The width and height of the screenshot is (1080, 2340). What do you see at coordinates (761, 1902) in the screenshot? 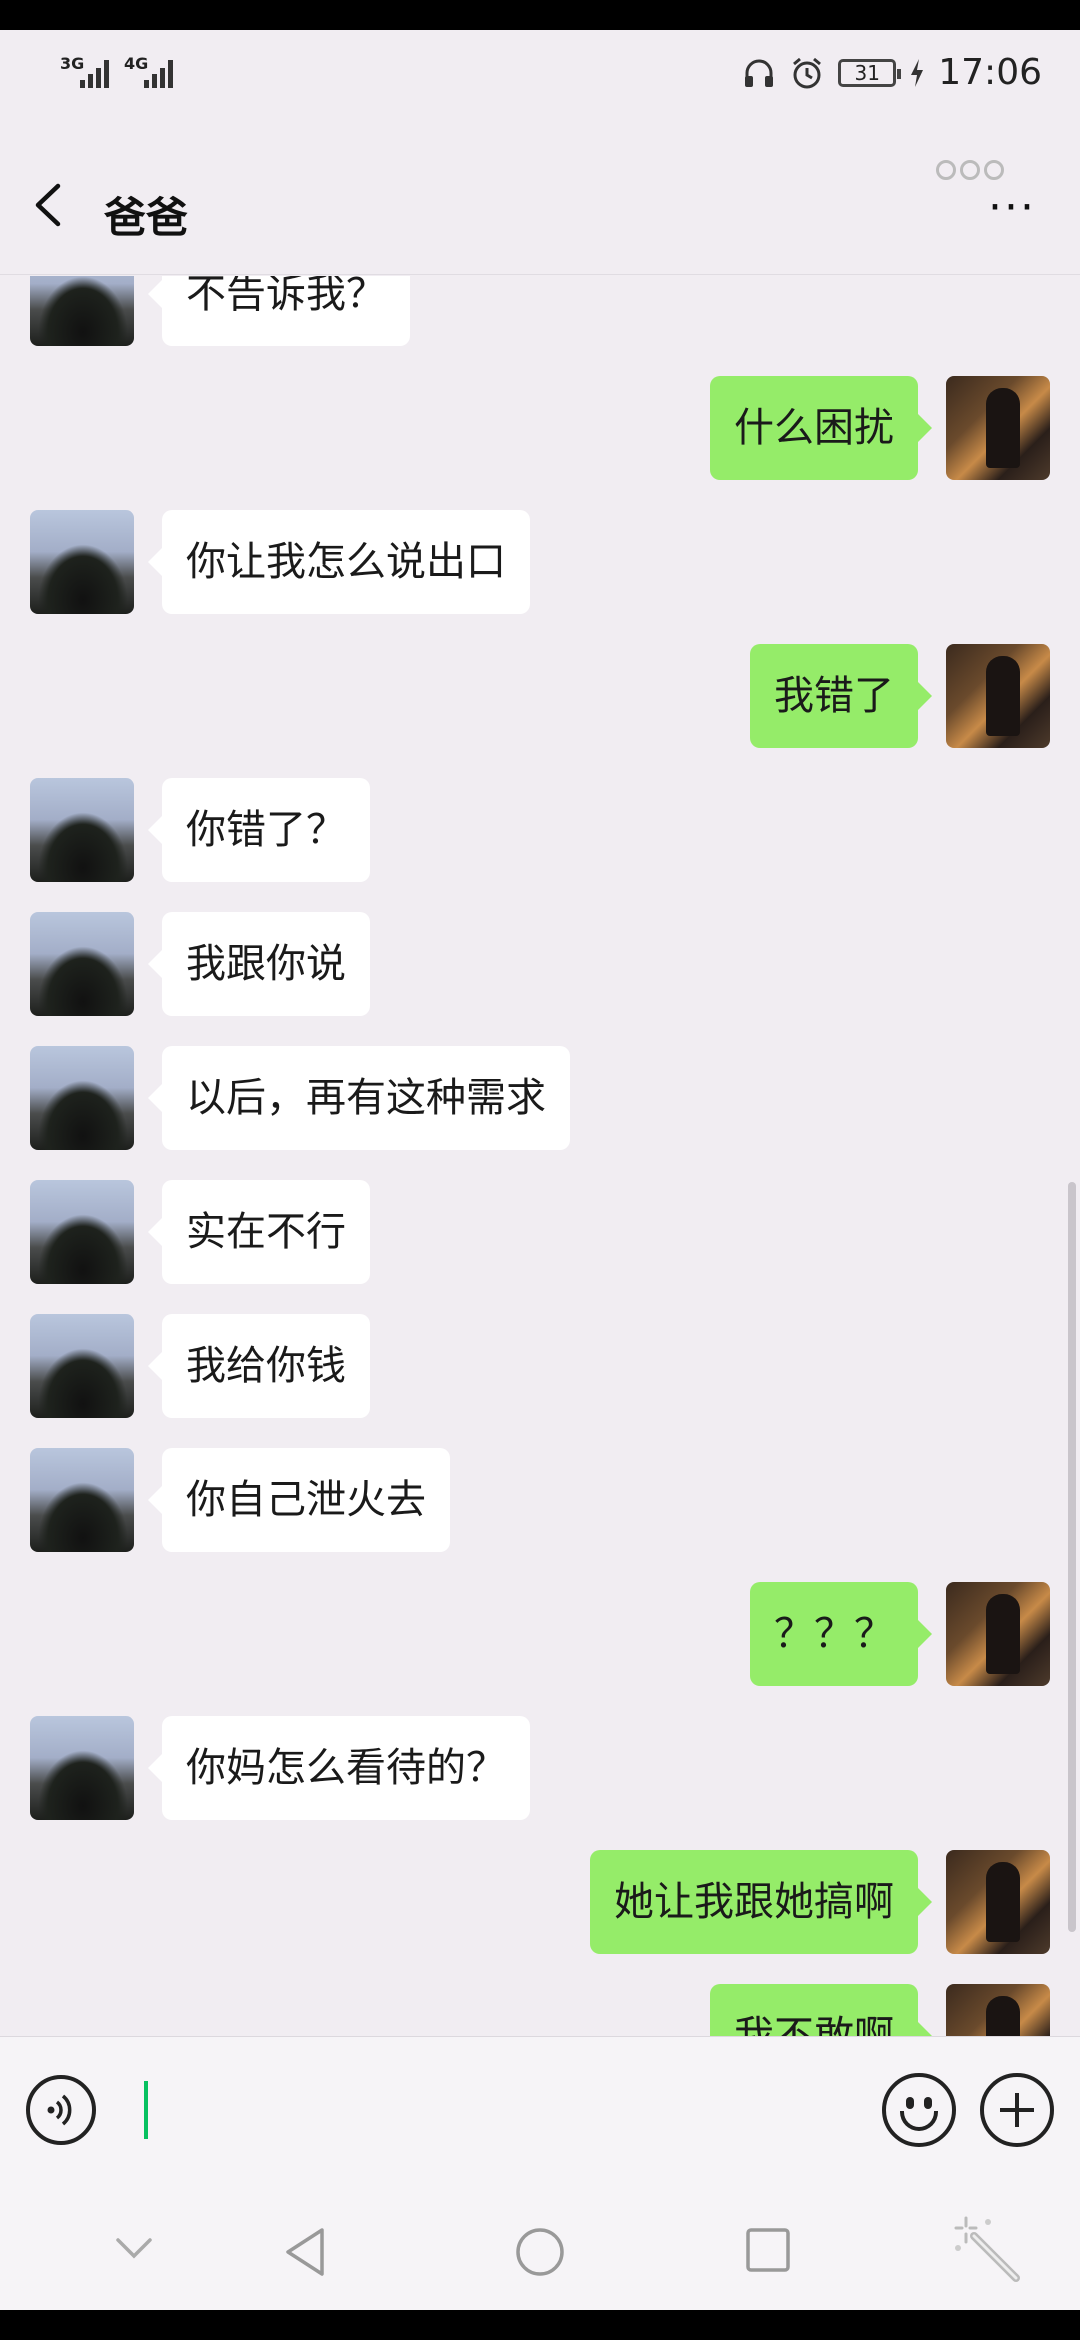
I see `message-bubble: 她让我跟她搞啊` at bounding box center [761, 1902].